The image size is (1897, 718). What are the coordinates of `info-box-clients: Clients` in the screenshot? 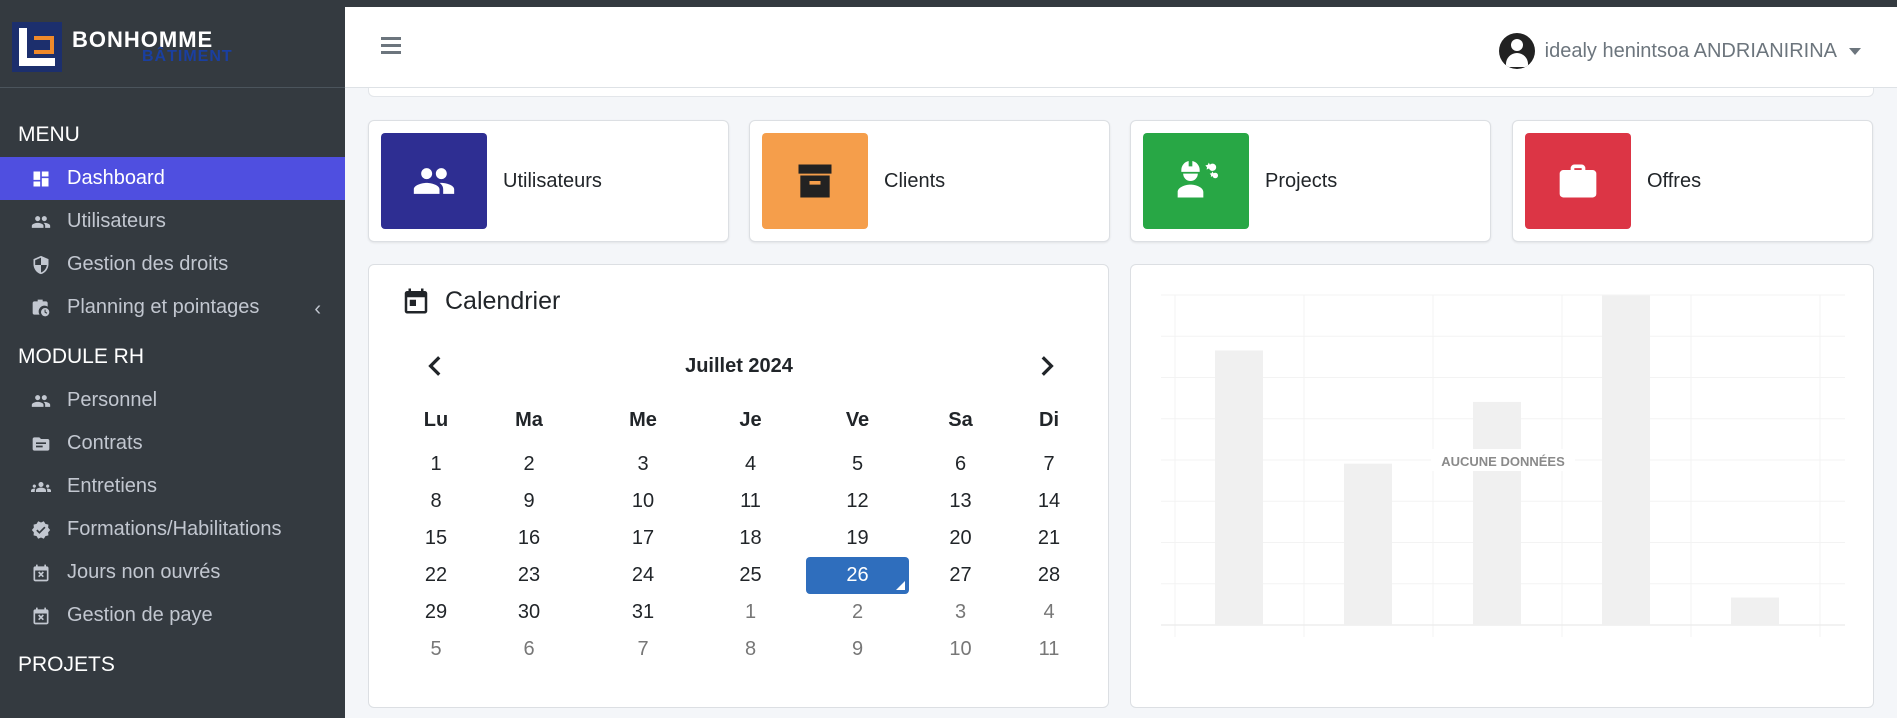 It's located at (929, 181).